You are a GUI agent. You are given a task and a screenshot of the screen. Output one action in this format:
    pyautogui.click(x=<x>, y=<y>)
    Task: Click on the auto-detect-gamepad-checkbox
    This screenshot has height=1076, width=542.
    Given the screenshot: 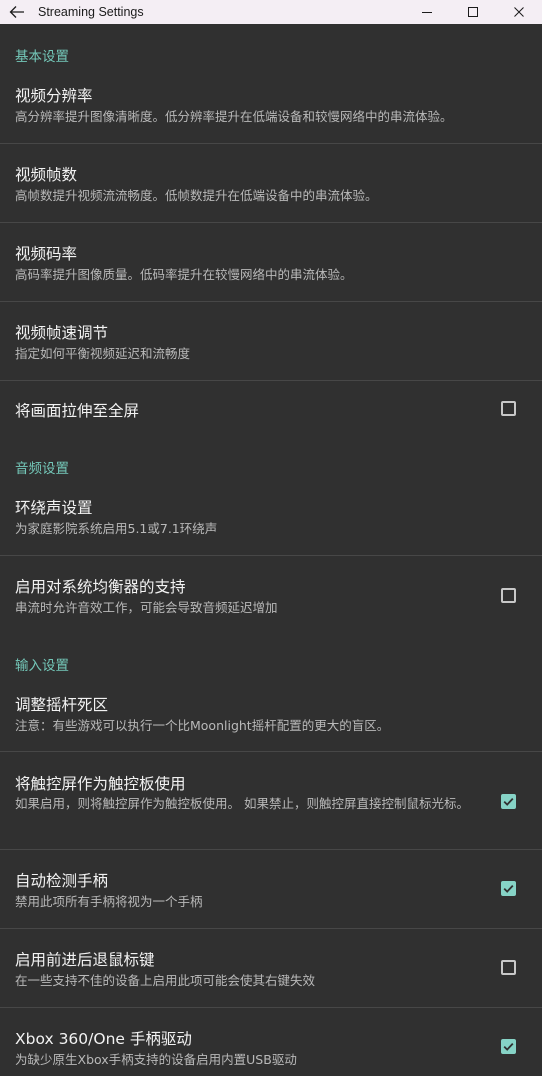 What is the action you would take?
    pyautogui.click(x=508, y=888)
    